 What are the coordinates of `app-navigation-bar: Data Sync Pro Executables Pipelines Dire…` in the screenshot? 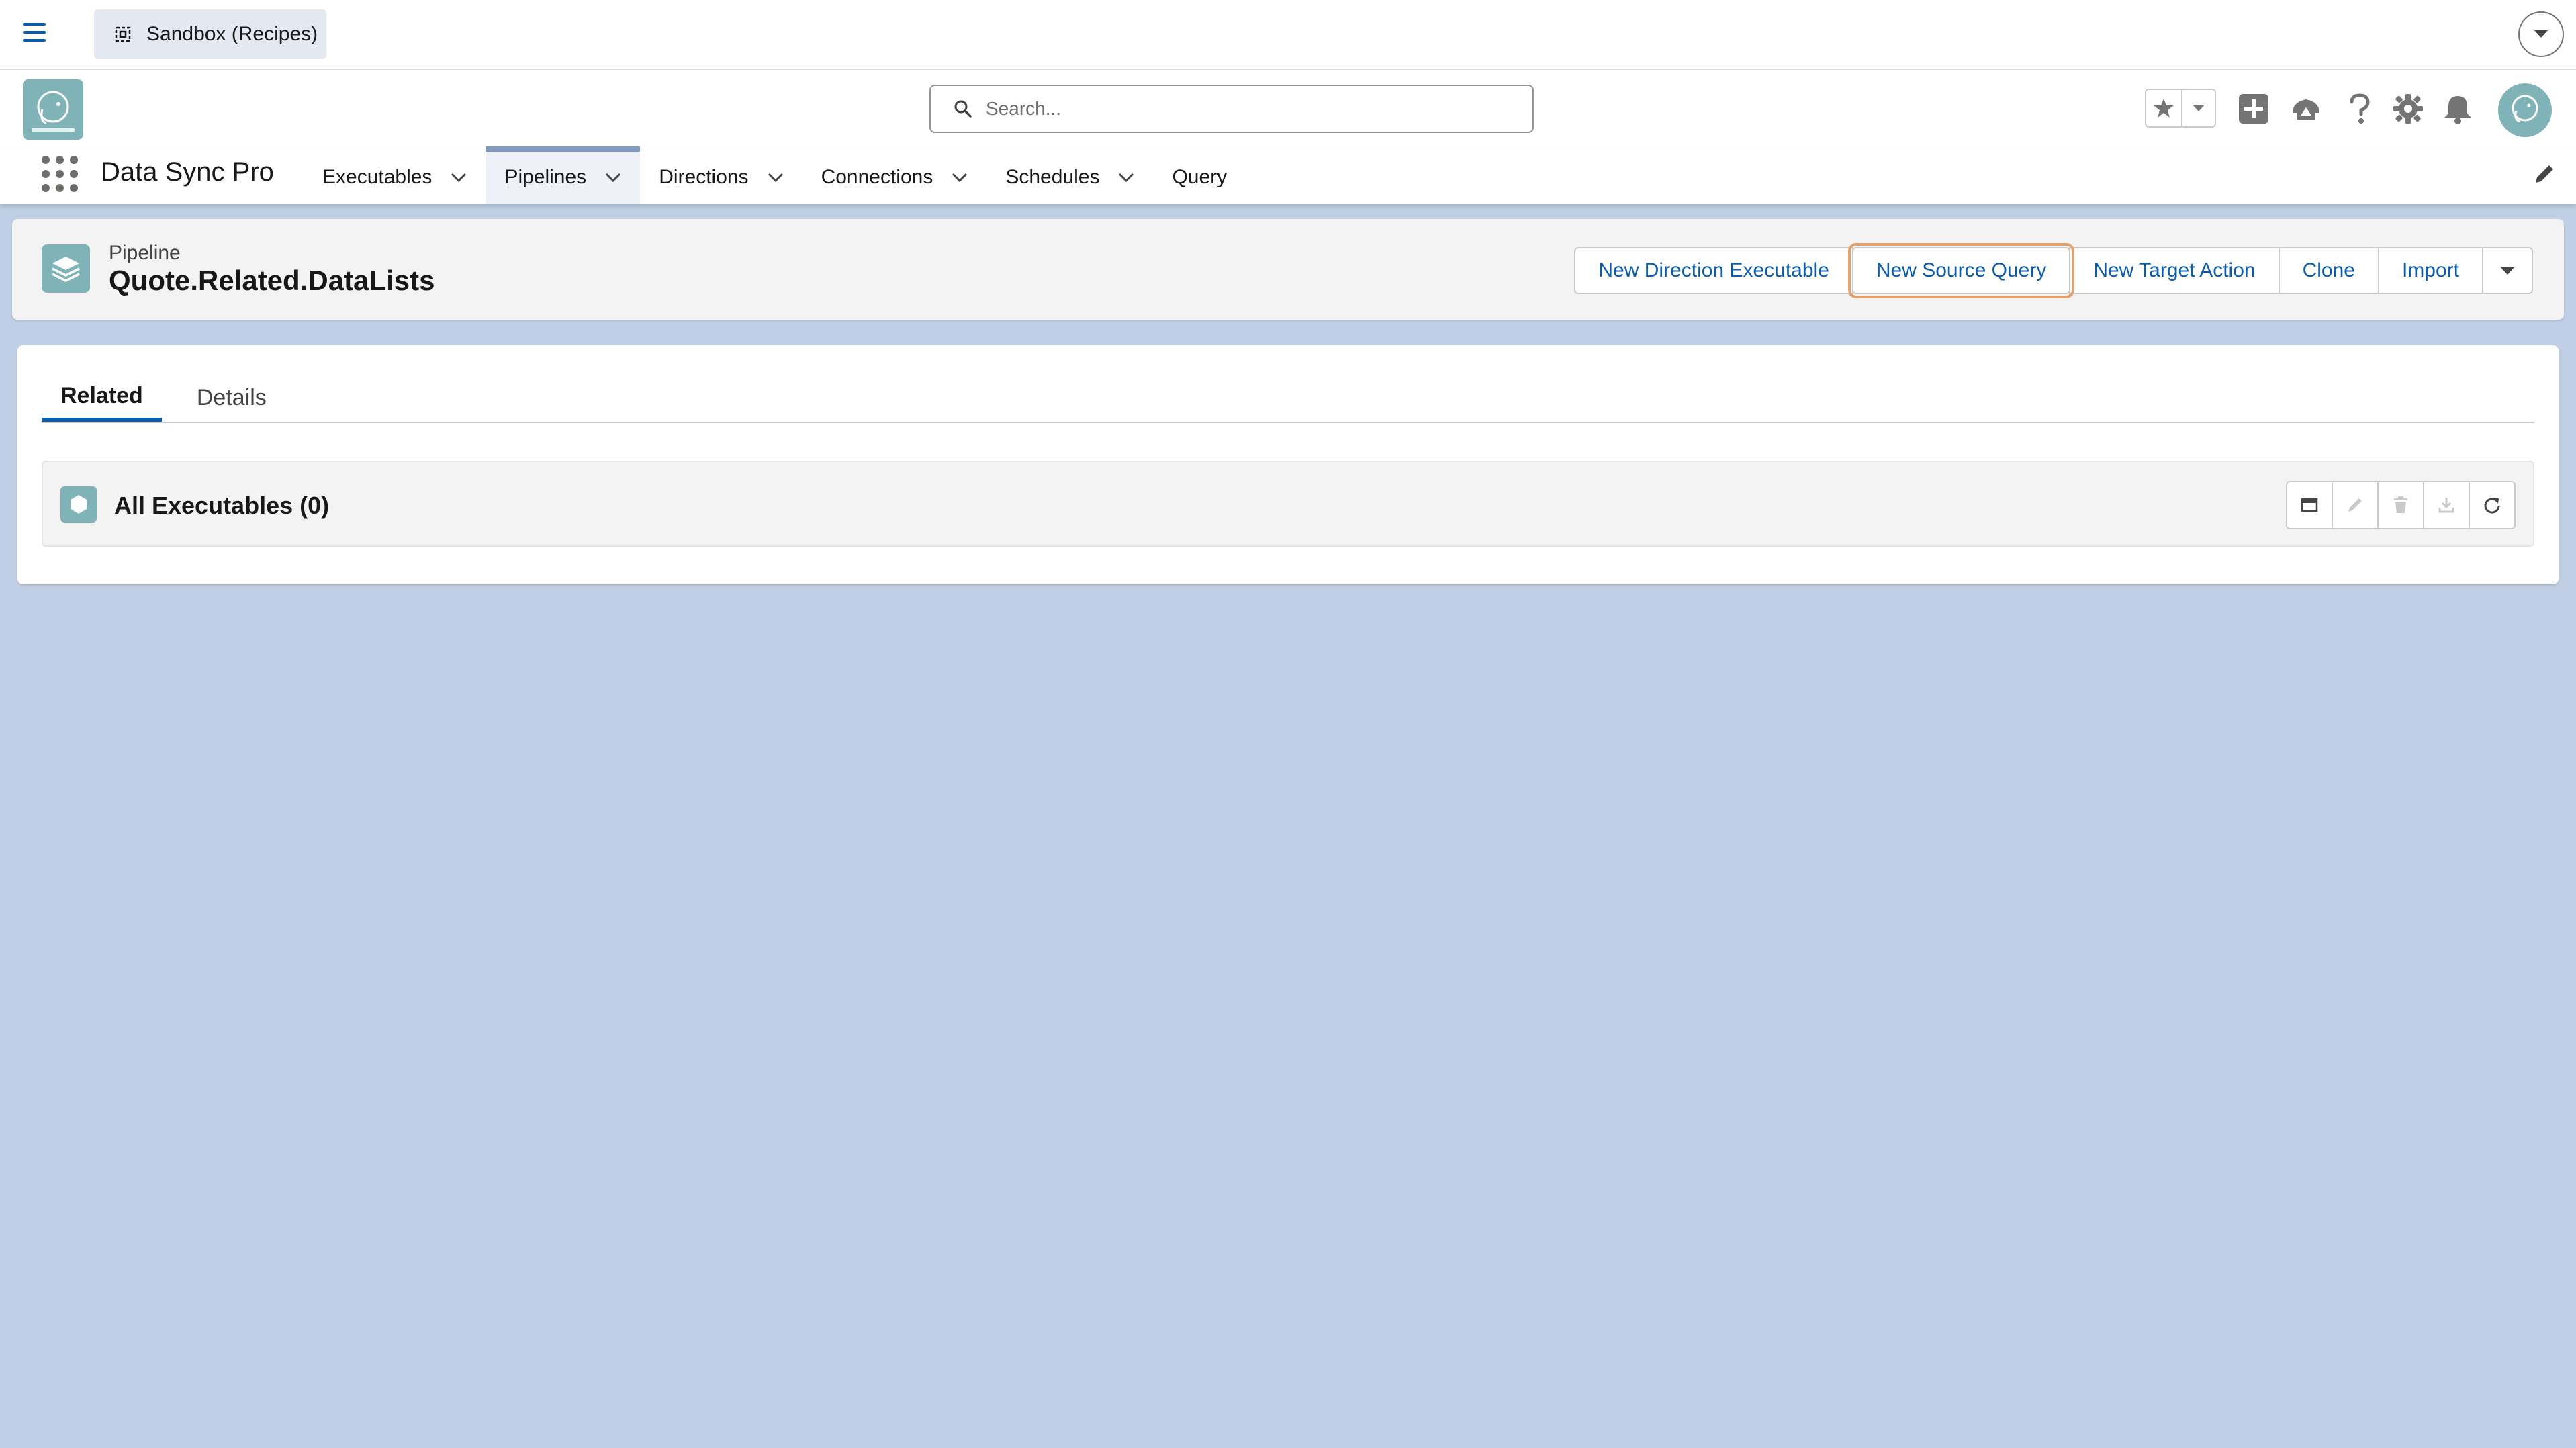 It's located at (1288, 175).